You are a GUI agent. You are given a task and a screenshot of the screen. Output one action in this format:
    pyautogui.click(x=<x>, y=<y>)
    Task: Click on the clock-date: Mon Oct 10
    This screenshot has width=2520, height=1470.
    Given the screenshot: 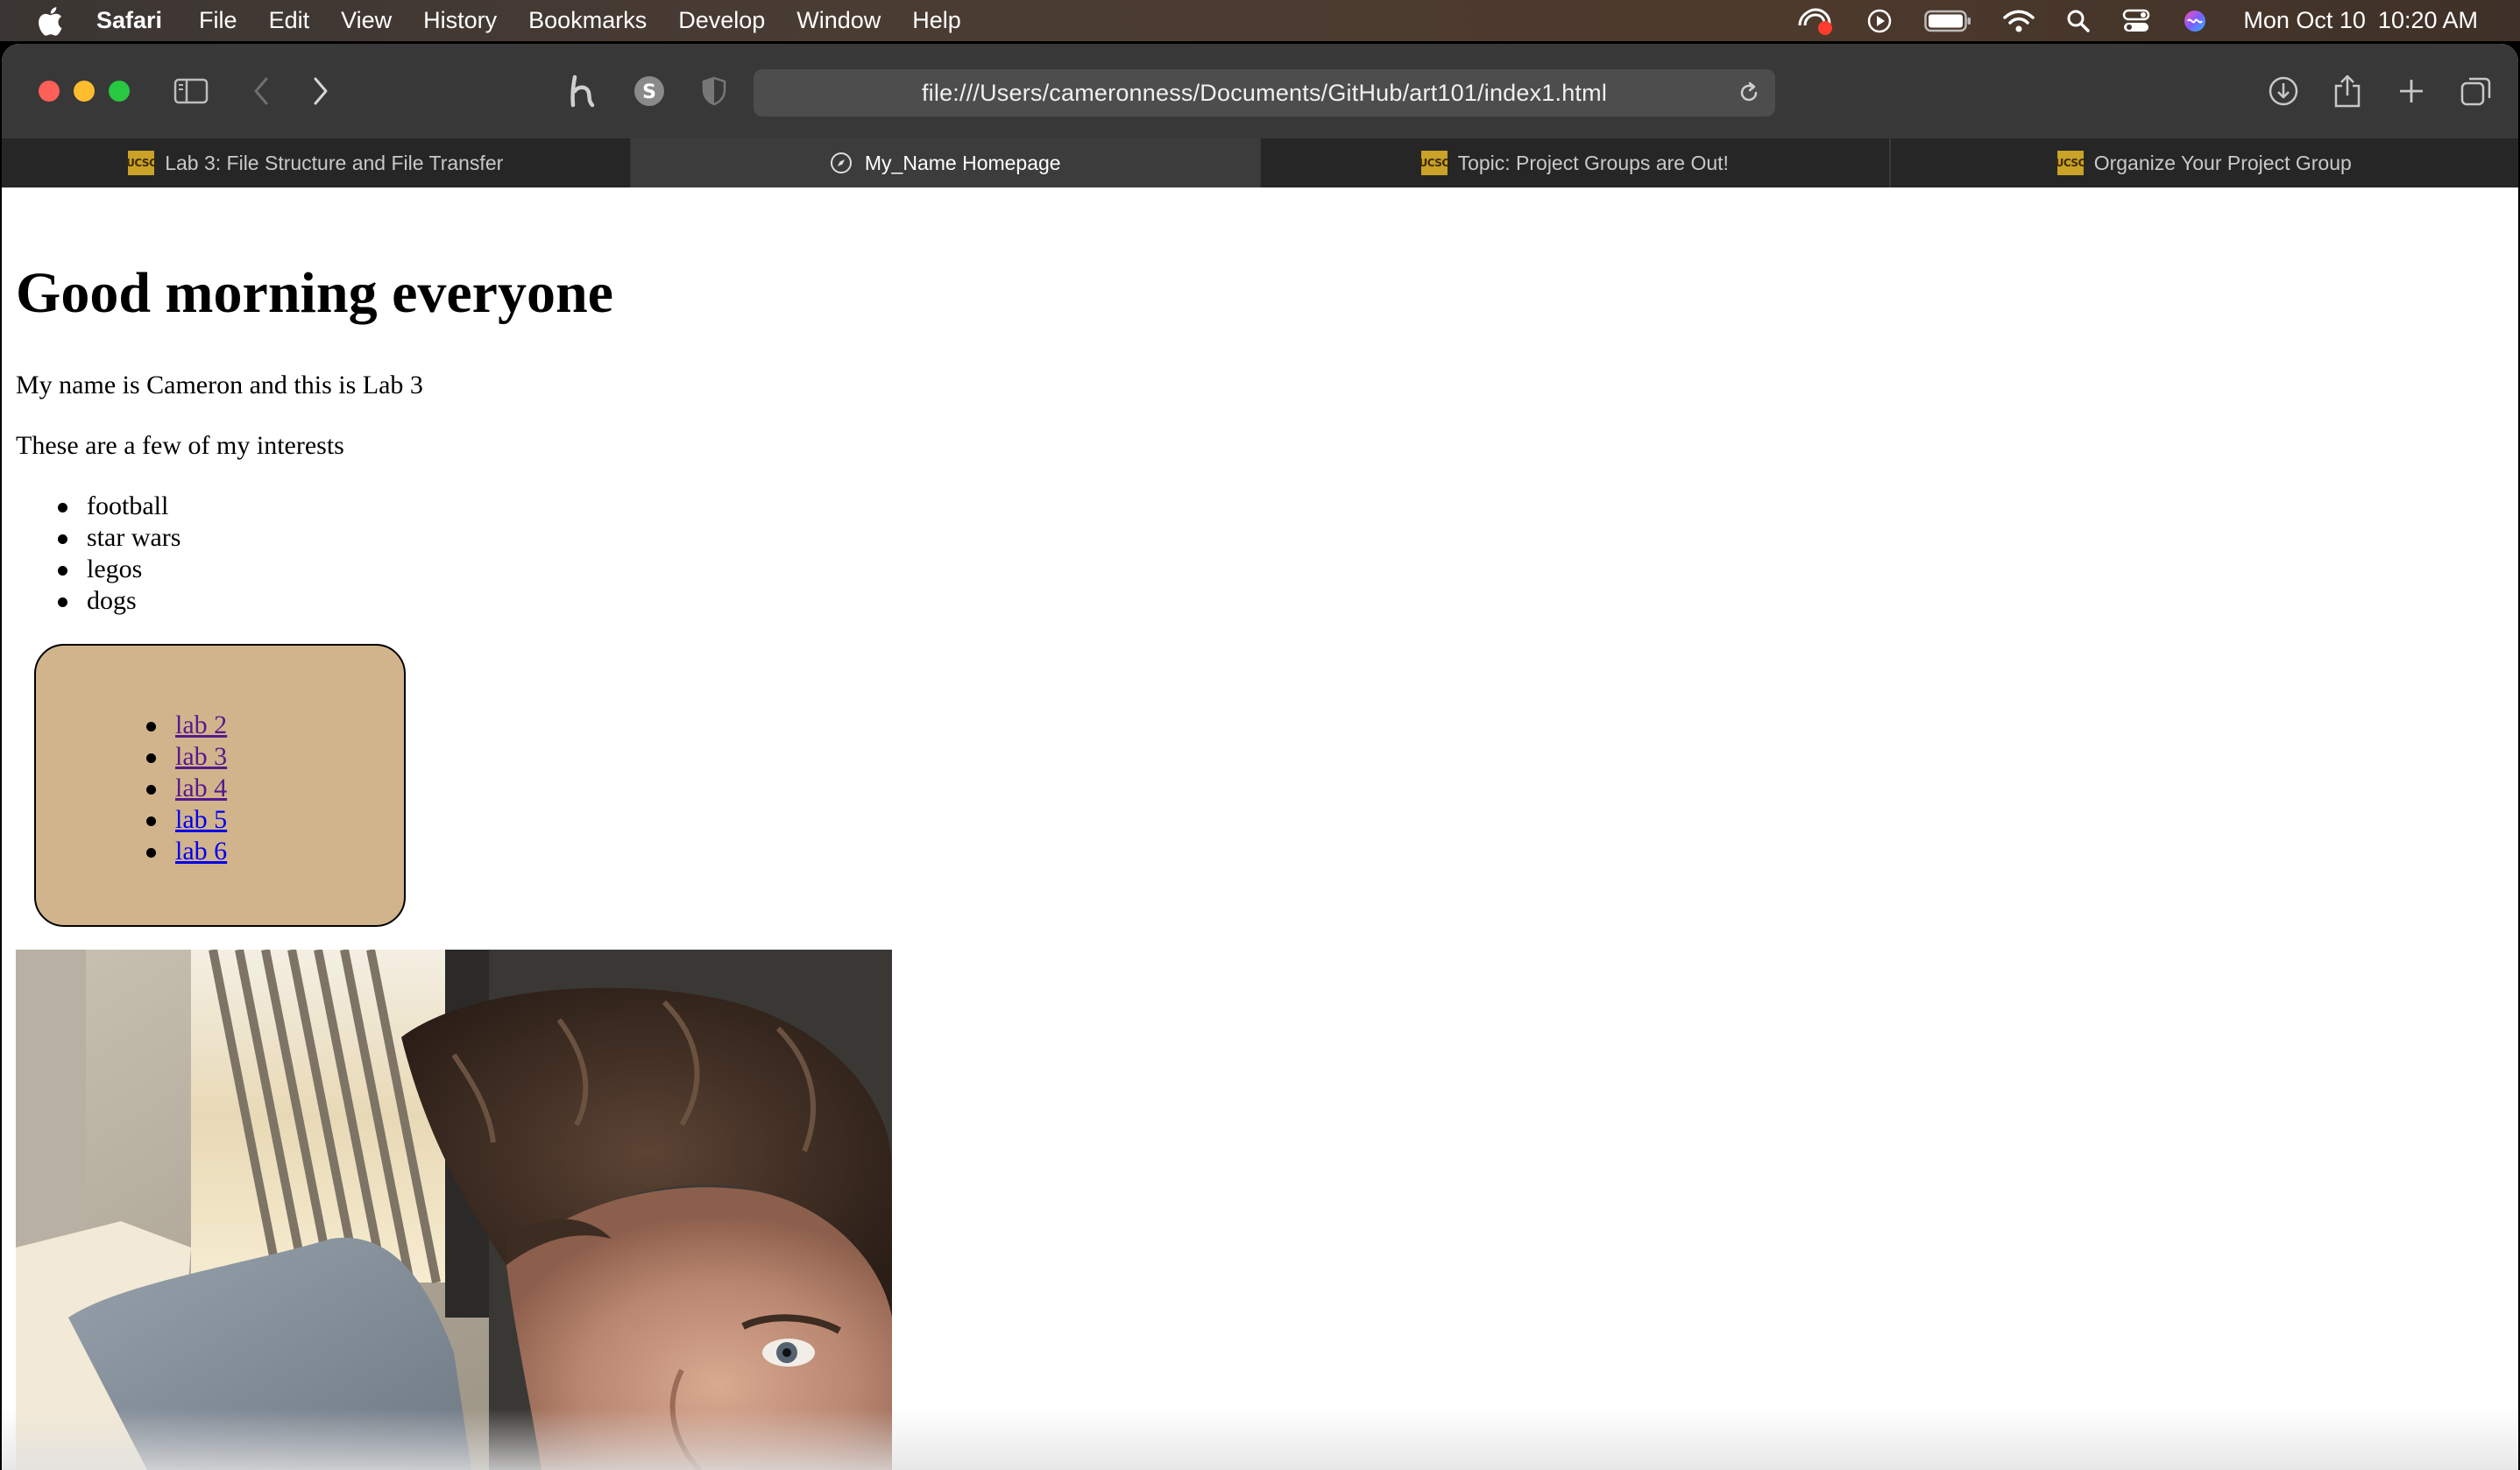 What is the action you would take?
    pyautogui.click(x=2304, y=20)
    